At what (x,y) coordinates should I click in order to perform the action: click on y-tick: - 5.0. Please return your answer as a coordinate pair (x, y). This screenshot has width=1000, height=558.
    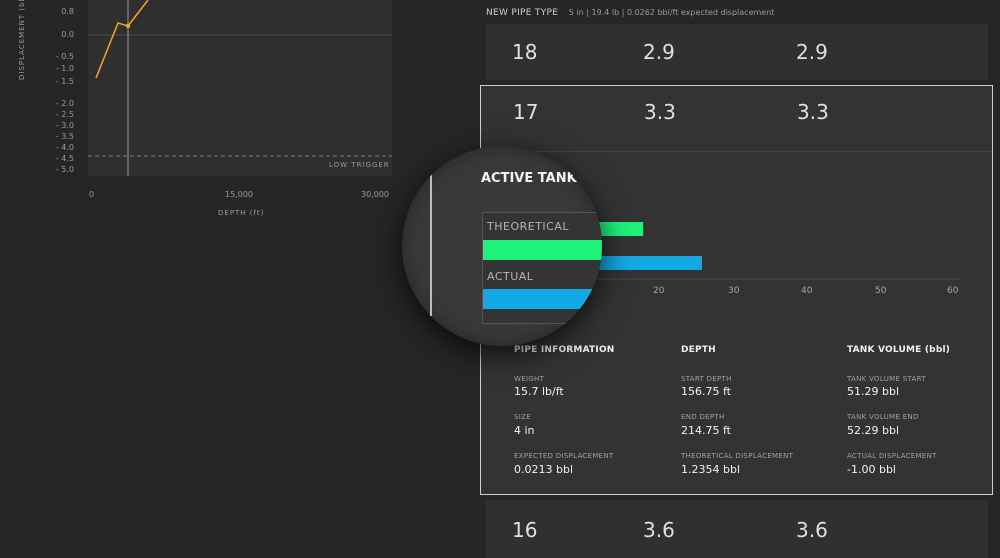
    Looking at the image, I should click on (64, 169).